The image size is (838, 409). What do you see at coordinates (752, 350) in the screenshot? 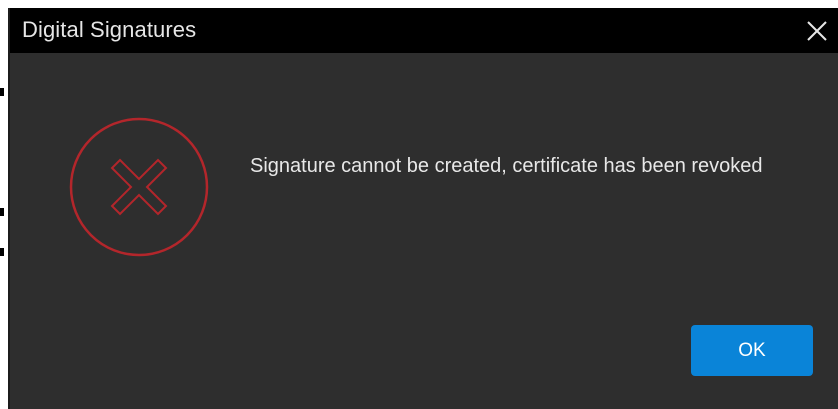
I see `ok-button: OK` at bounding box center [752, 350].